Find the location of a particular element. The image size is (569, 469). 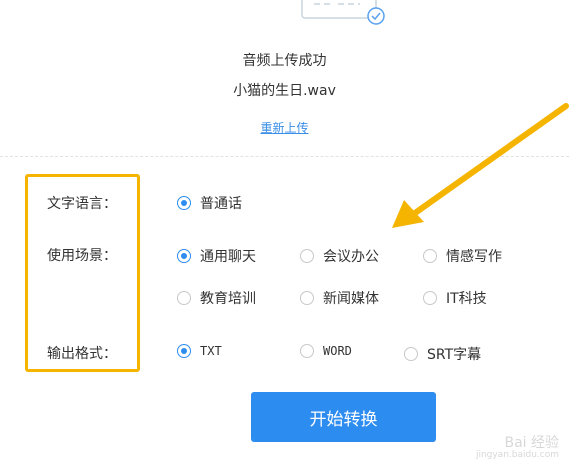

radio-label: TXT is located at coordinates (211, 351).